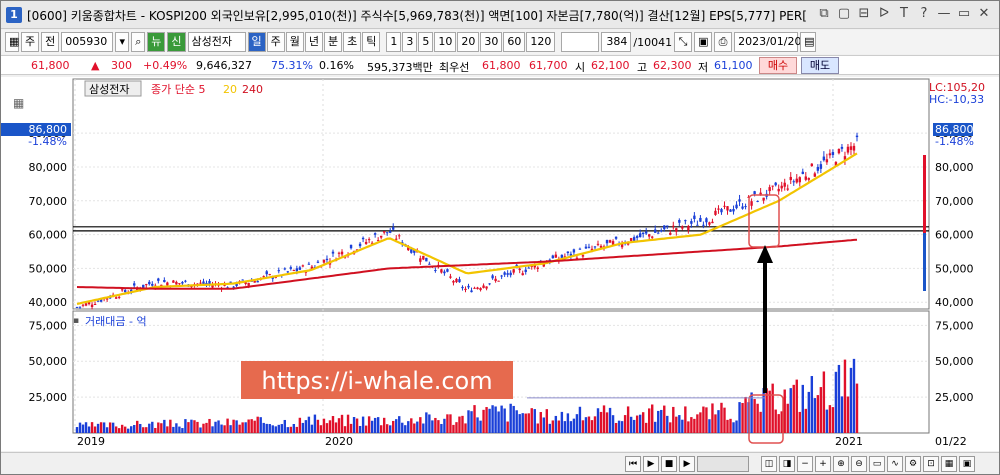  Describe the element at coordinates (50, 65) in the screenshot. I see `current-price: 61,800` at that location.